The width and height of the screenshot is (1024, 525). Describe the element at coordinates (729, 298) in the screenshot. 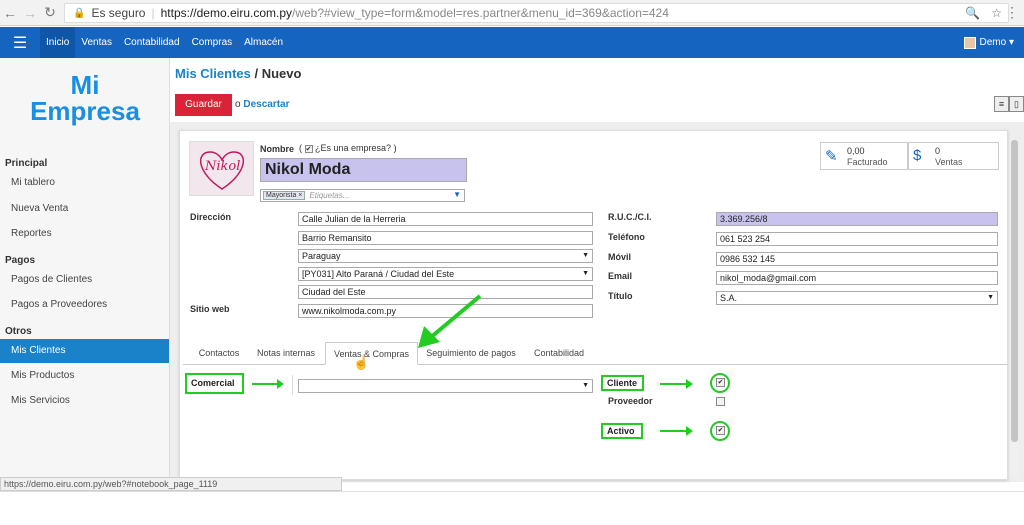

I see `title-value: S.A.` at that location.